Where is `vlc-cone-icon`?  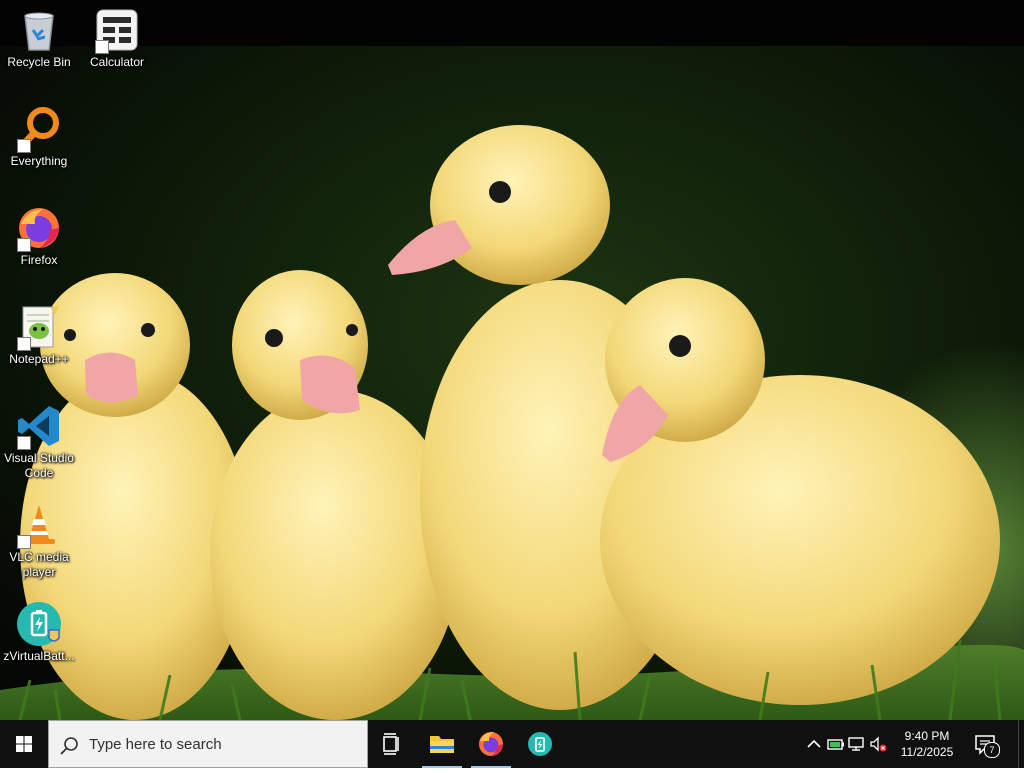 vlc-cone-icon is located at coordinates (39, 525).